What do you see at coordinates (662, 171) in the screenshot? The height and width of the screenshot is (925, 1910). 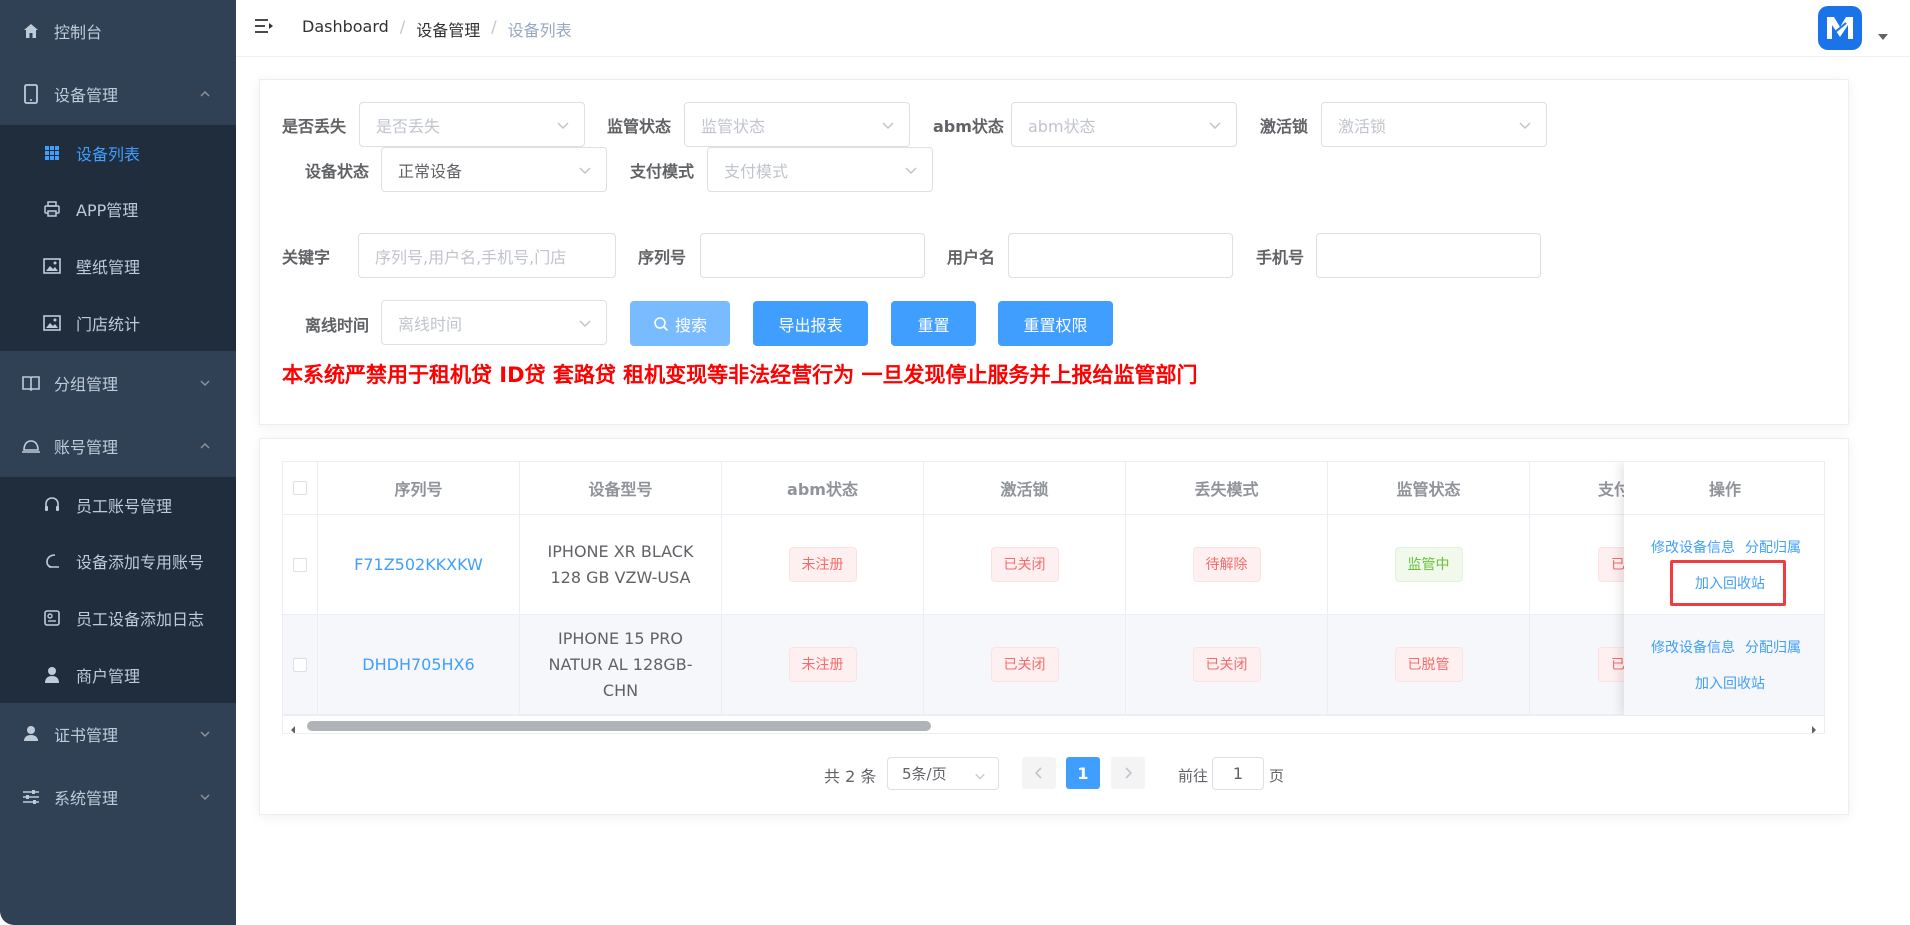 I see `pay-mode-label: 支付模式` at bounding box center [662, 171].